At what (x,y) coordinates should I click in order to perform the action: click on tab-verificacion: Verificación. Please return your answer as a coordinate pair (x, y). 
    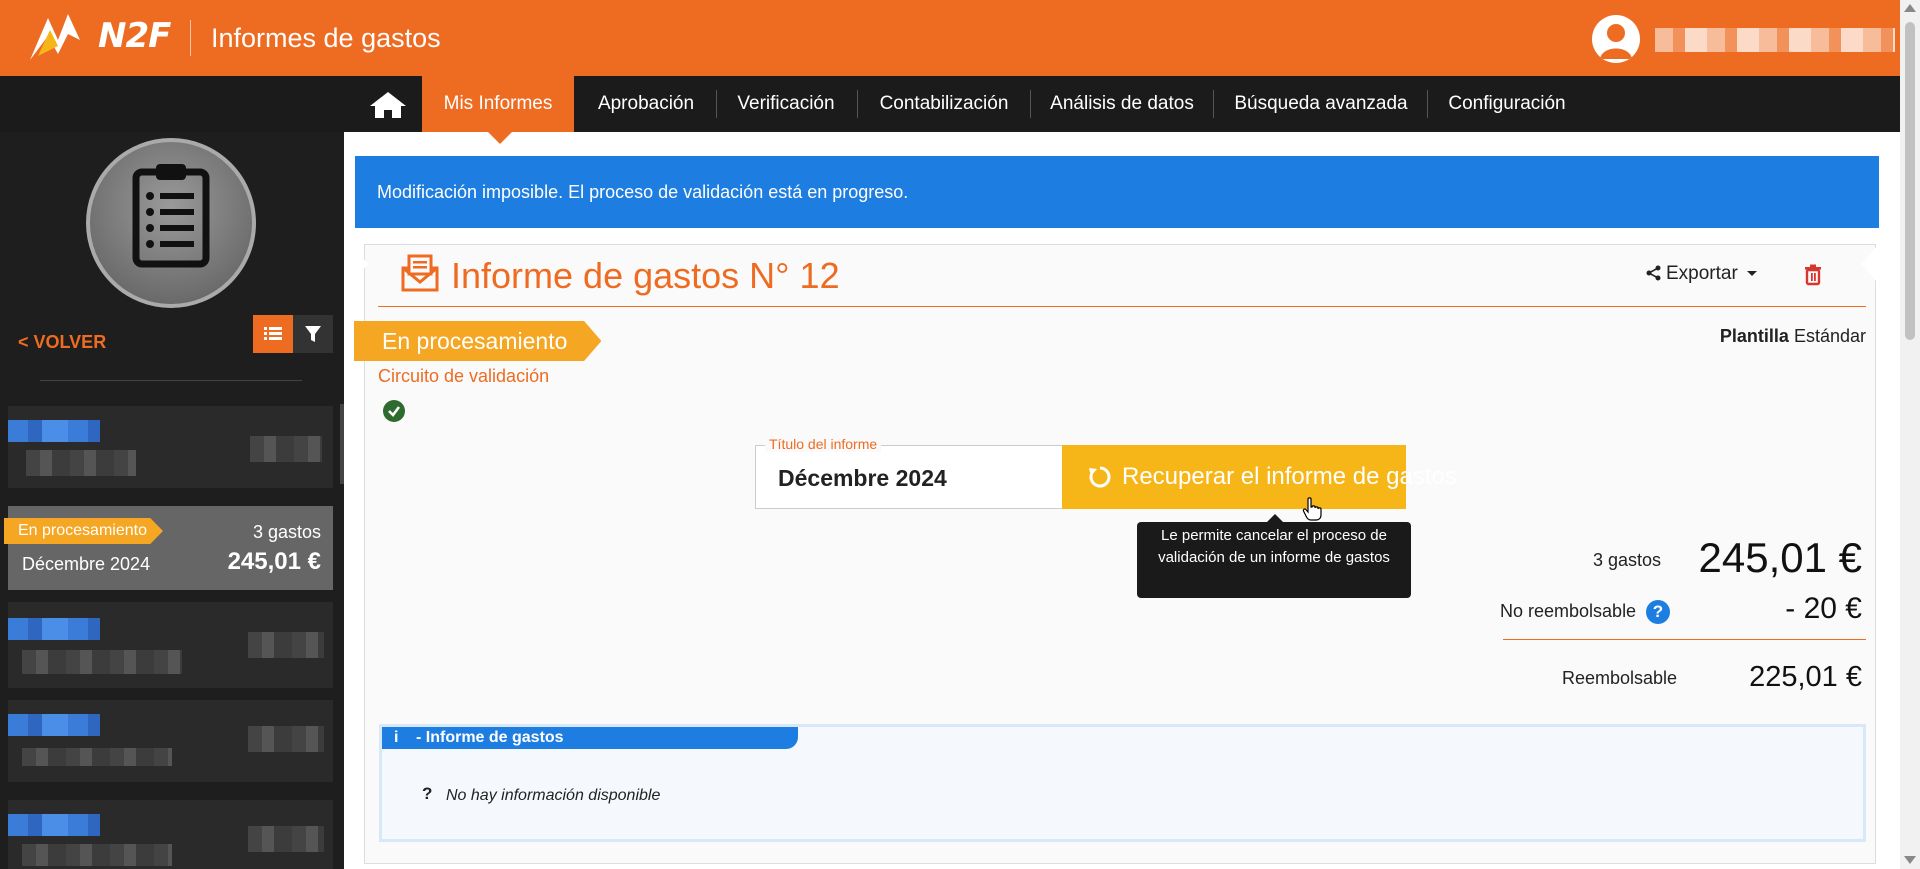
    Looking at the image, I should click on (786, 104).